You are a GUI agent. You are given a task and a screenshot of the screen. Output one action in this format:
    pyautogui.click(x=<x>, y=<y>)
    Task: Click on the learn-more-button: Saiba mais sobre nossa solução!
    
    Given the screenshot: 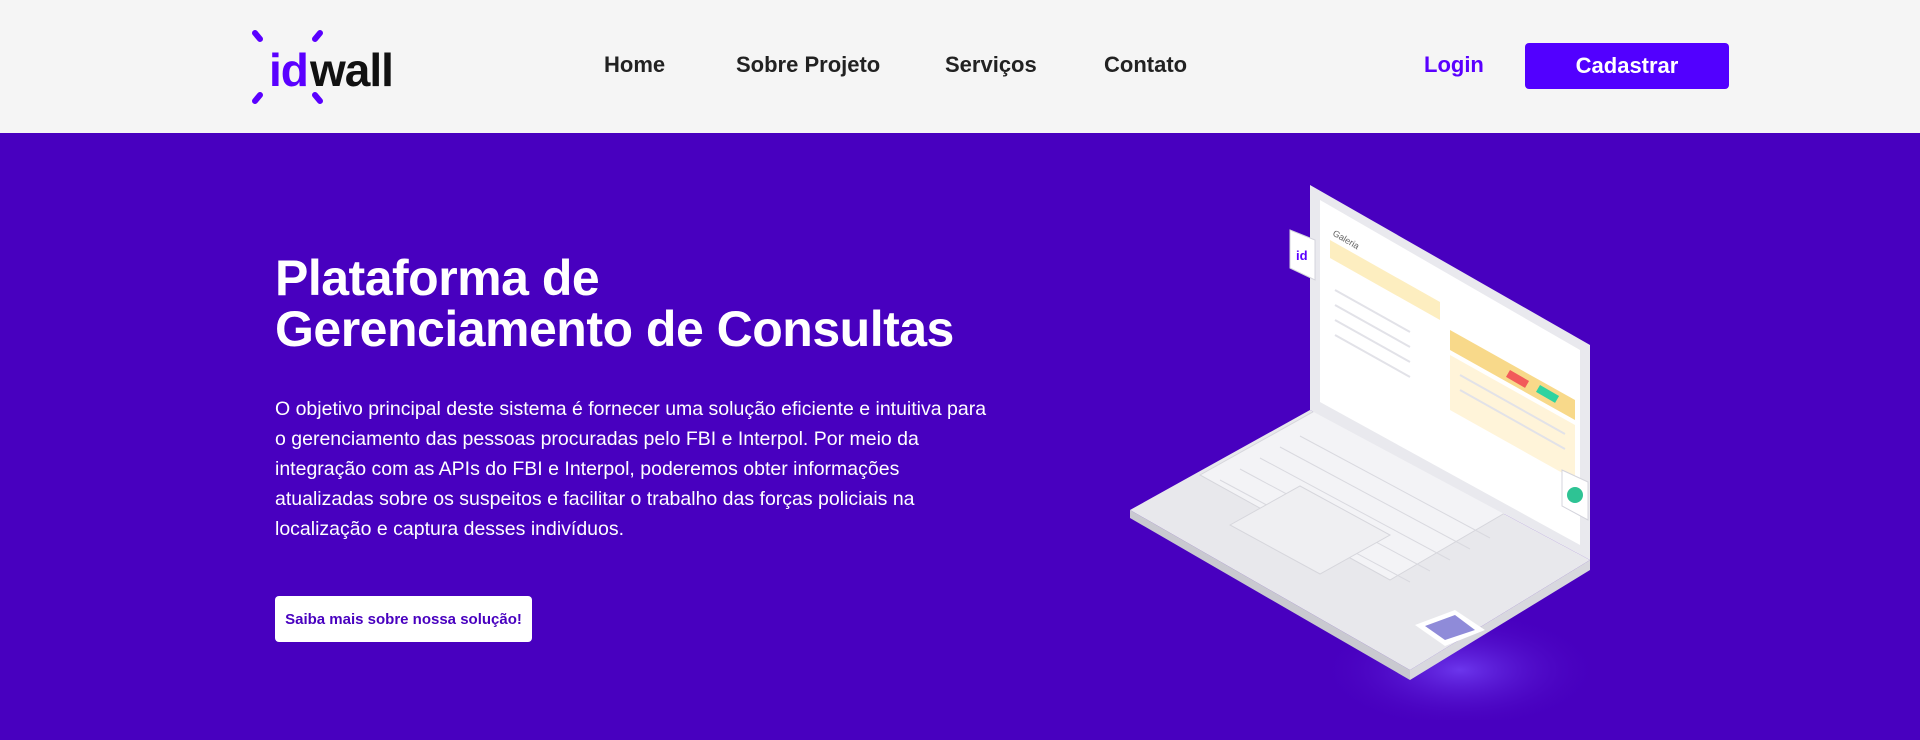 What is the action you would take?
    pyautogui.click(x=403, y=619)
    